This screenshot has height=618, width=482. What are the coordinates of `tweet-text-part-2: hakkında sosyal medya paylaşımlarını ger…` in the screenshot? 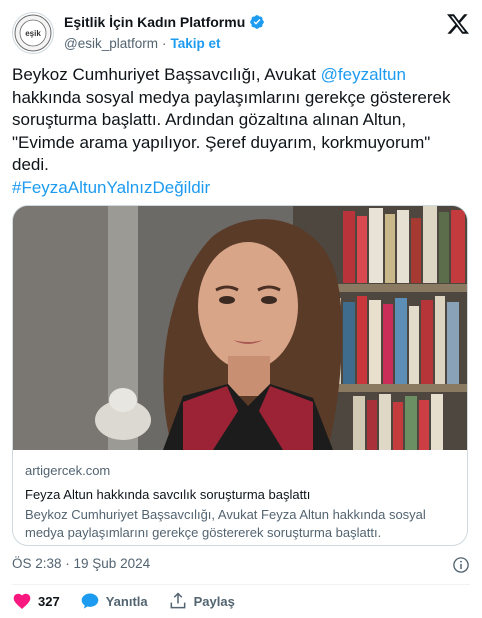 It's located at (231, 131).